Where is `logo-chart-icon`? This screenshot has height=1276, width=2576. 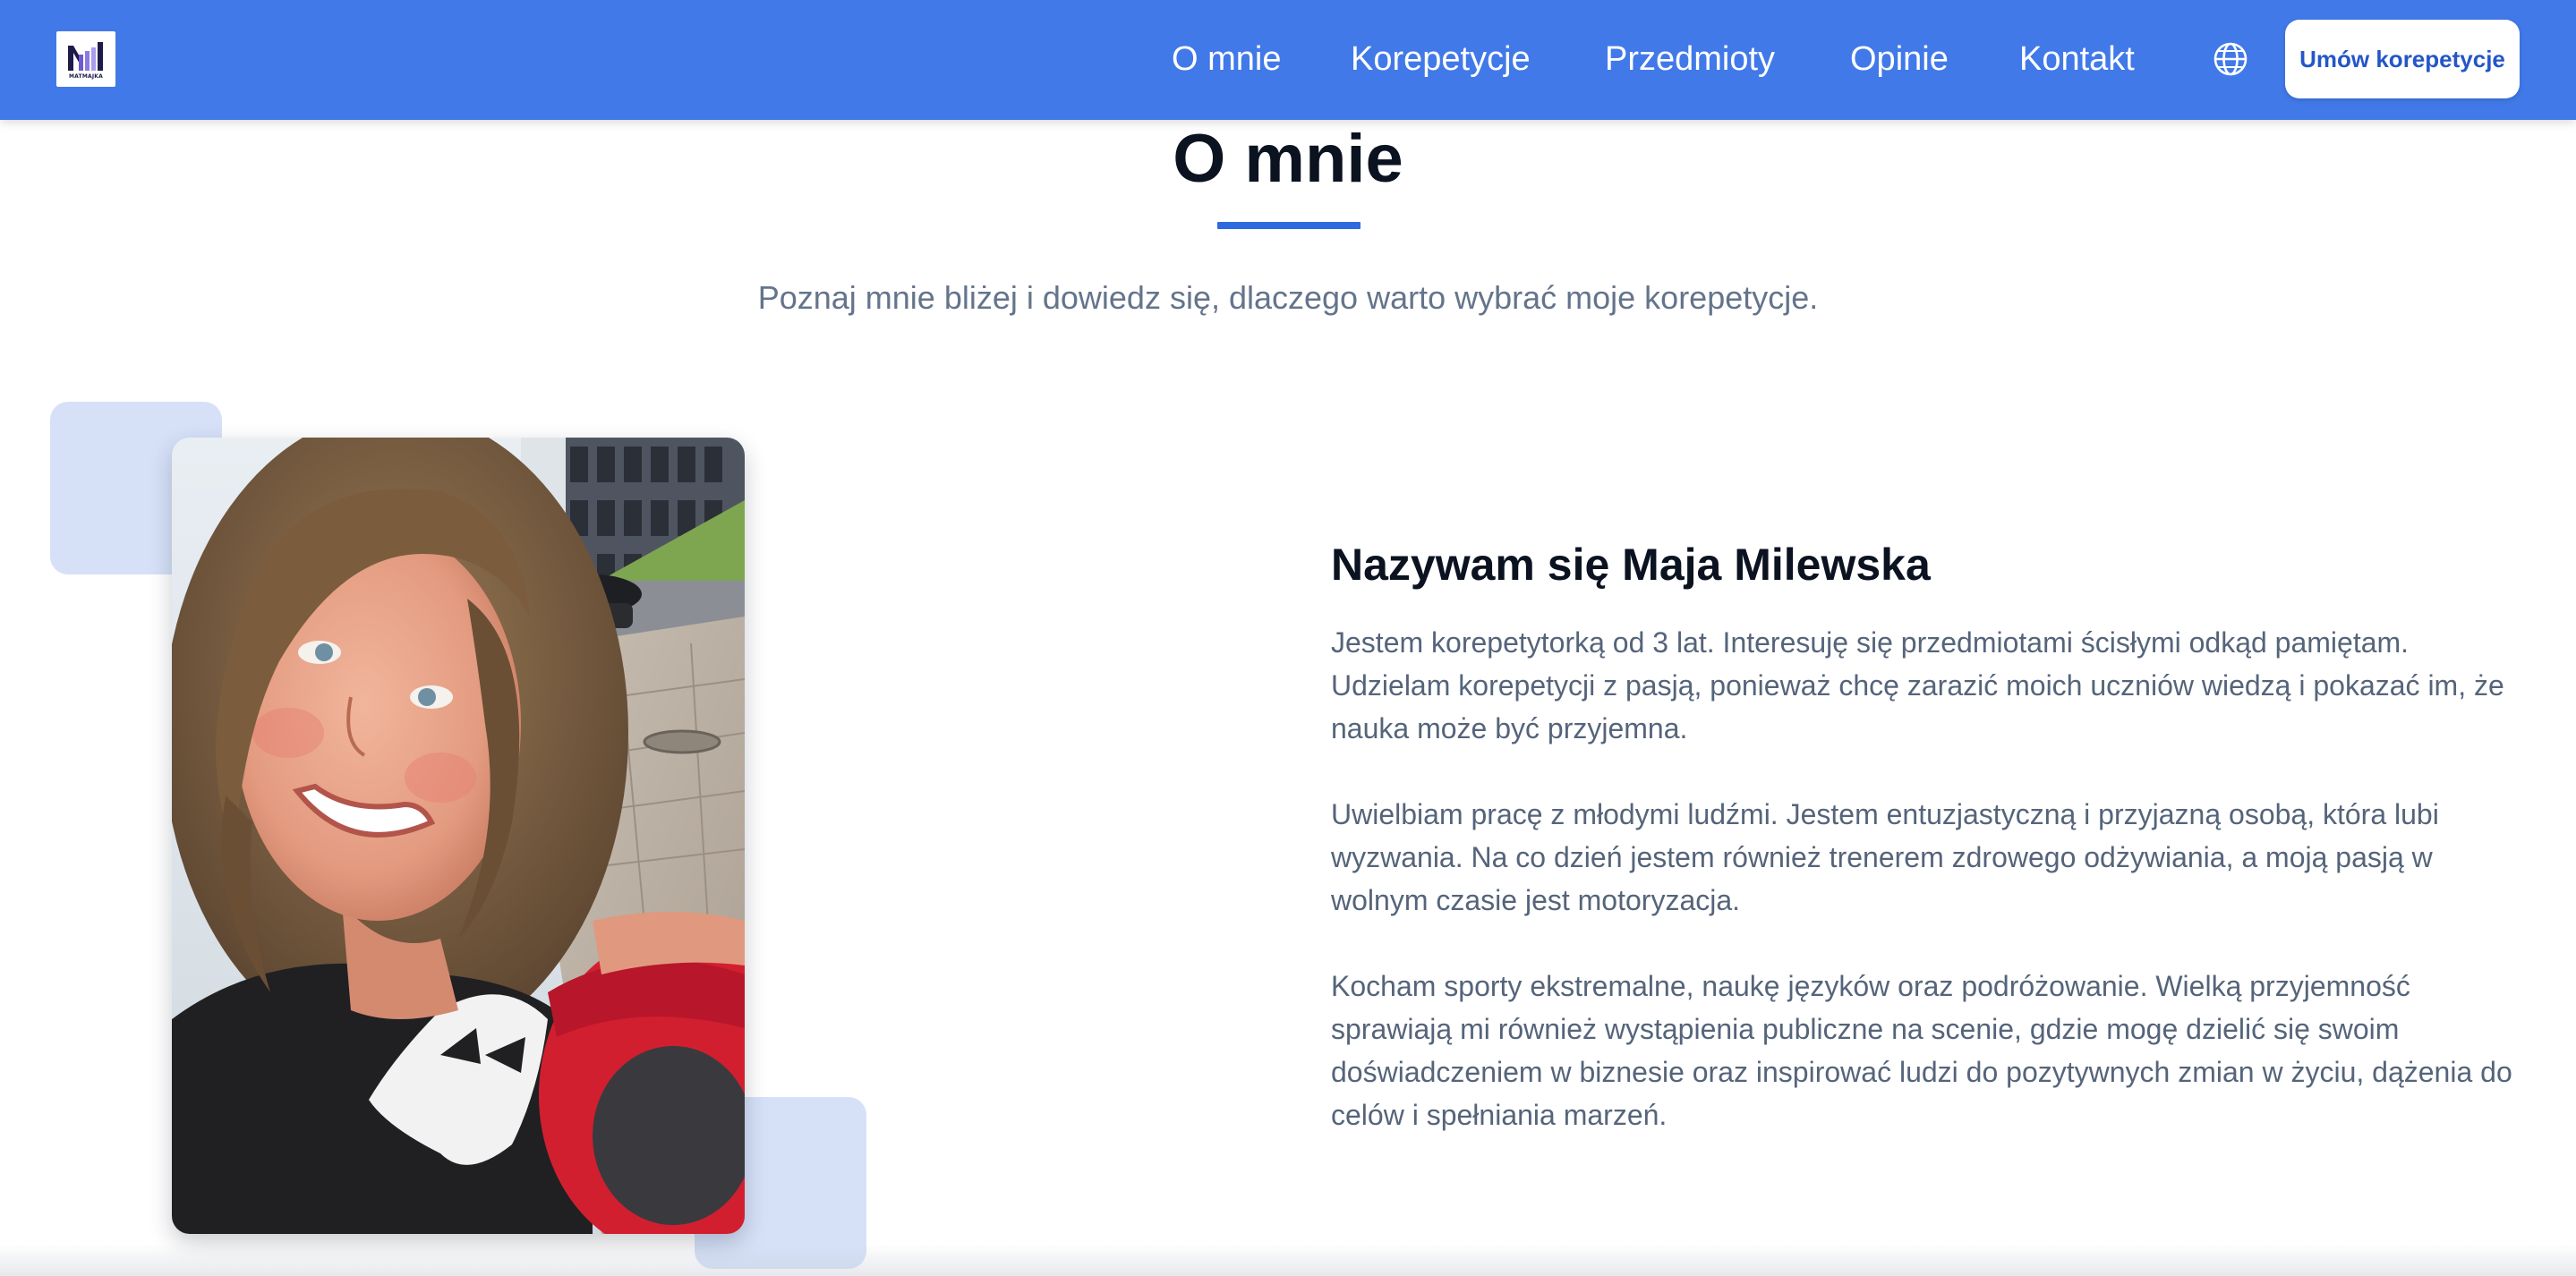 logo-chart-icon is located at coordinates (85, 56).